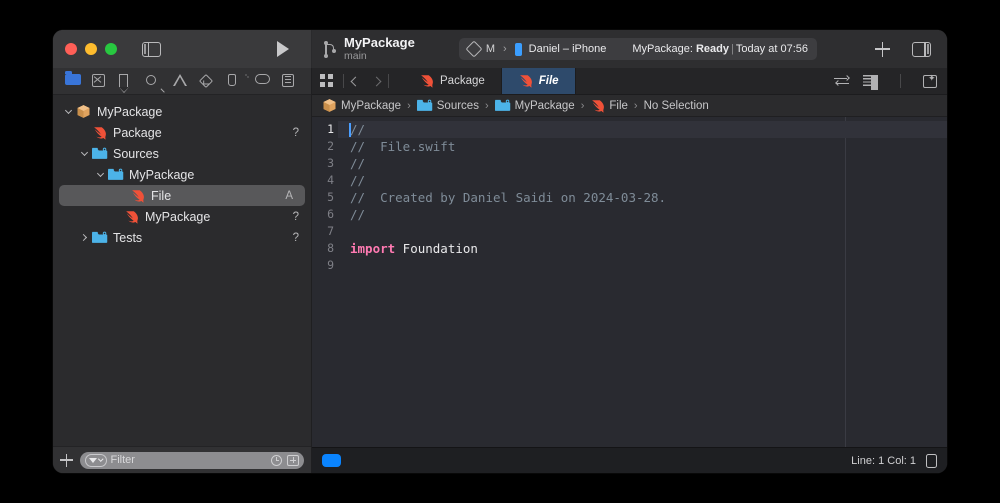  What do you see at coordinates (182, 195) in the screenshot?
I see `tree-row-file: File A` at bounding box center [182, 195].